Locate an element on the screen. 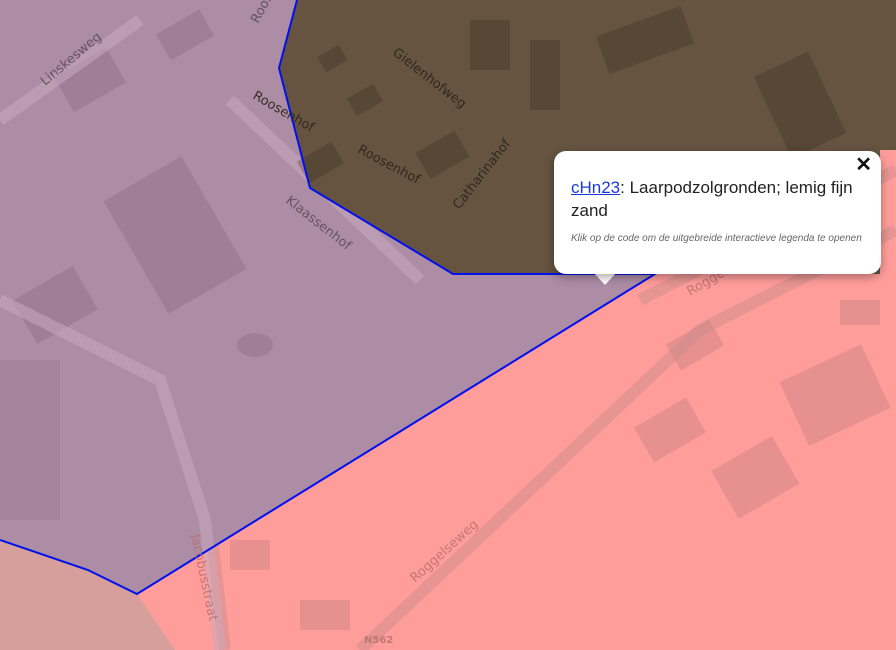 The image size is (896, 650). road-number-n562: N562 is located at coordinates (378, 640).